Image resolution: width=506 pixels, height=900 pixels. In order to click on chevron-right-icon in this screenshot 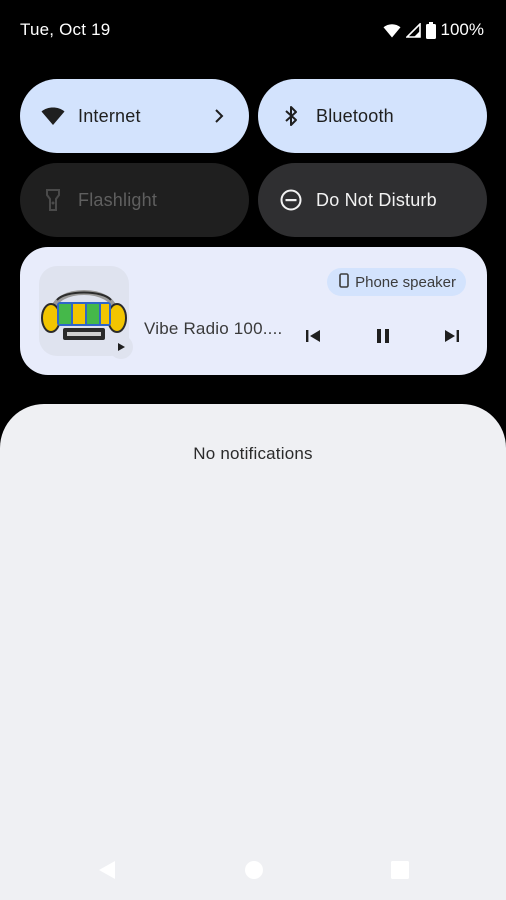, I will do `click(219, 116)`.